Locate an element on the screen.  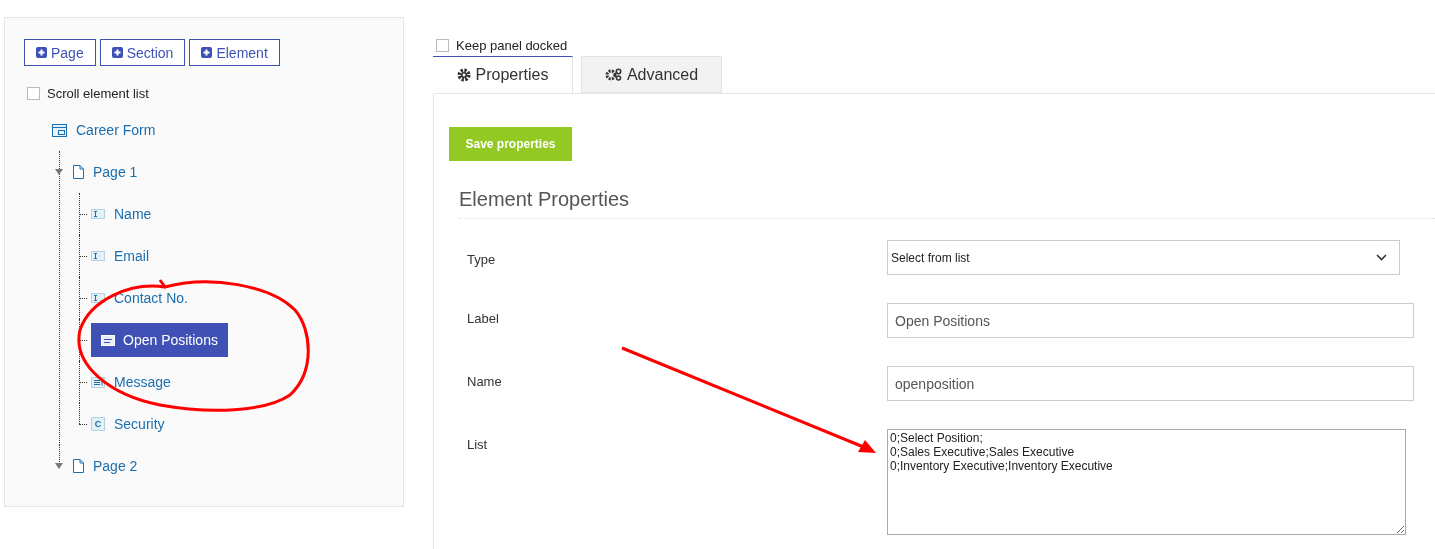
field-label: List is located at coordinates (478, 444).